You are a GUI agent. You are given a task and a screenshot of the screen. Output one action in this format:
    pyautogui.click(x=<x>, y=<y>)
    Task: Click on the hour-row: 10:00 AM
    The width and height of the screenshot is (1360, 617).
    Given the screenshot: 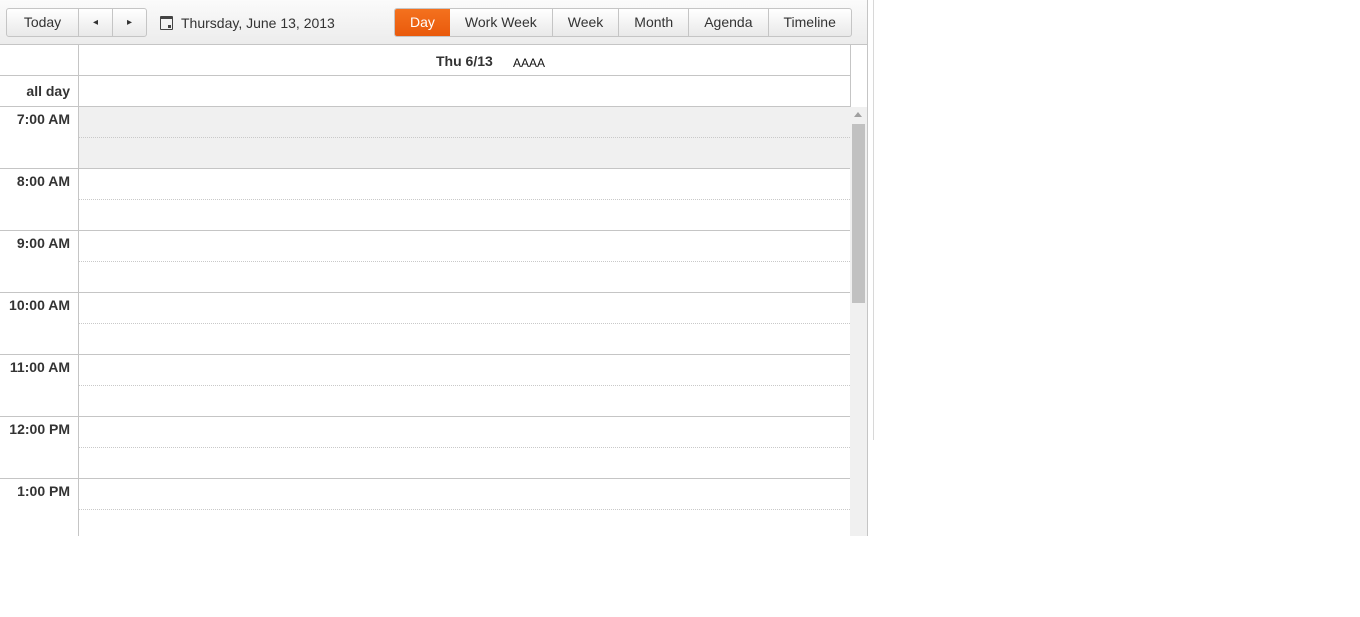 What is the action you would take?
    pyautogui.click(x=425, y=324)
    